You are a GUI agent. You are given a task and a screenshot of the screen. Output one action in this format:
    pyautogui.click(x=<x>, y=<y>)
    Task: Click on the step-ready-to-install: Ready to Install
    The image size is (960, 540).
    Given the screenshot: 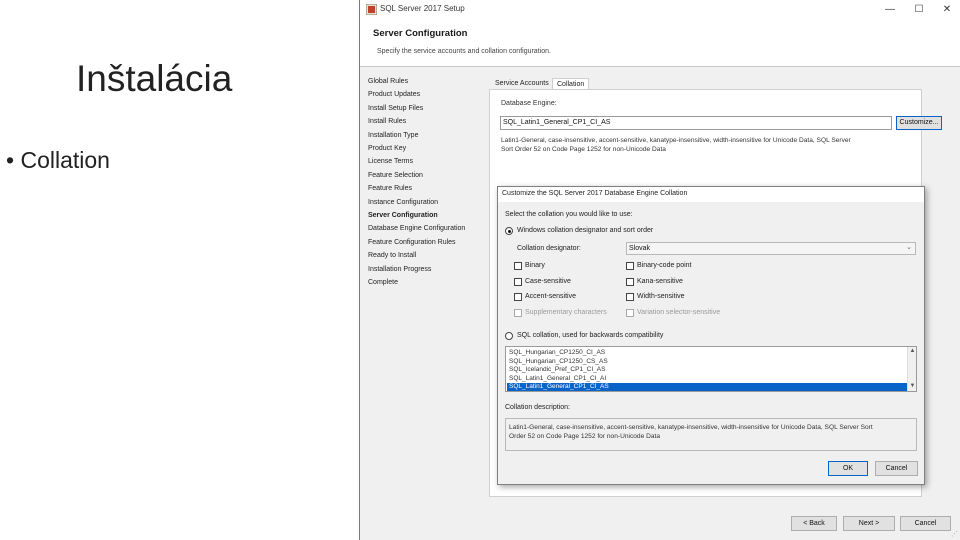 What is the action you would take?
    pyautogui.click(x=392, y=255)
    